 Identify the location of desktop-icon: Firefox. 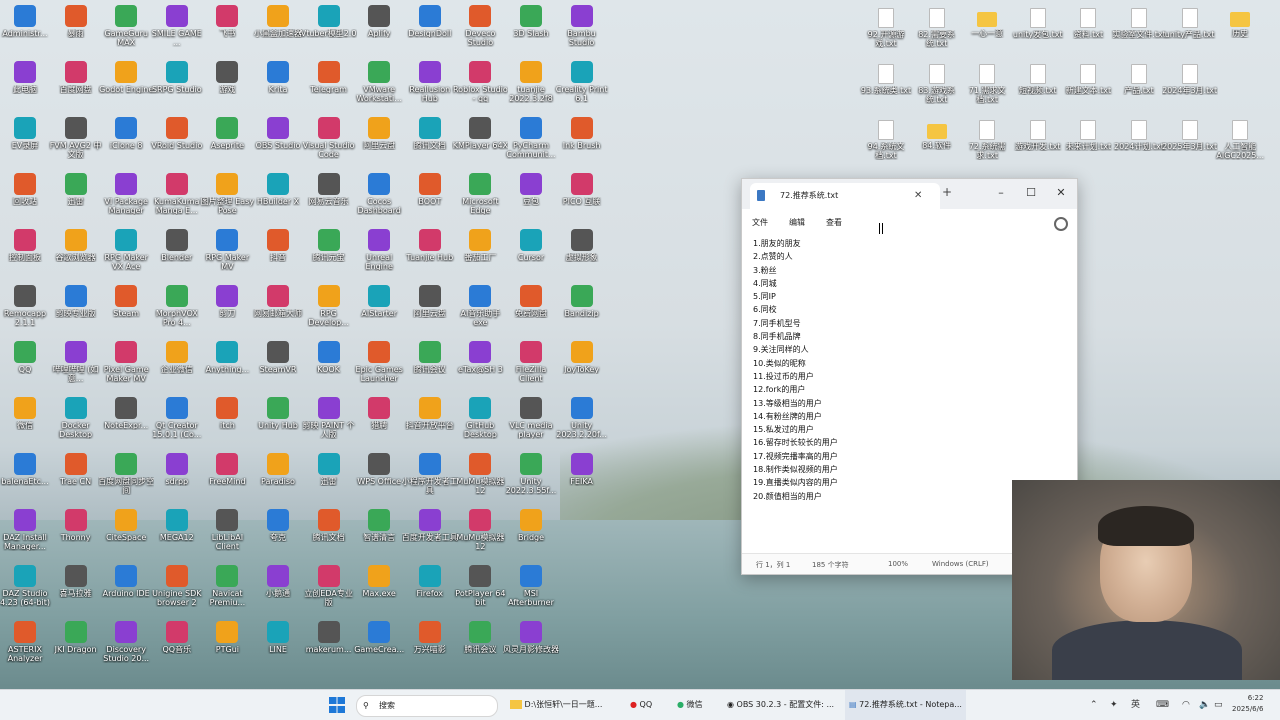
(430, 581).